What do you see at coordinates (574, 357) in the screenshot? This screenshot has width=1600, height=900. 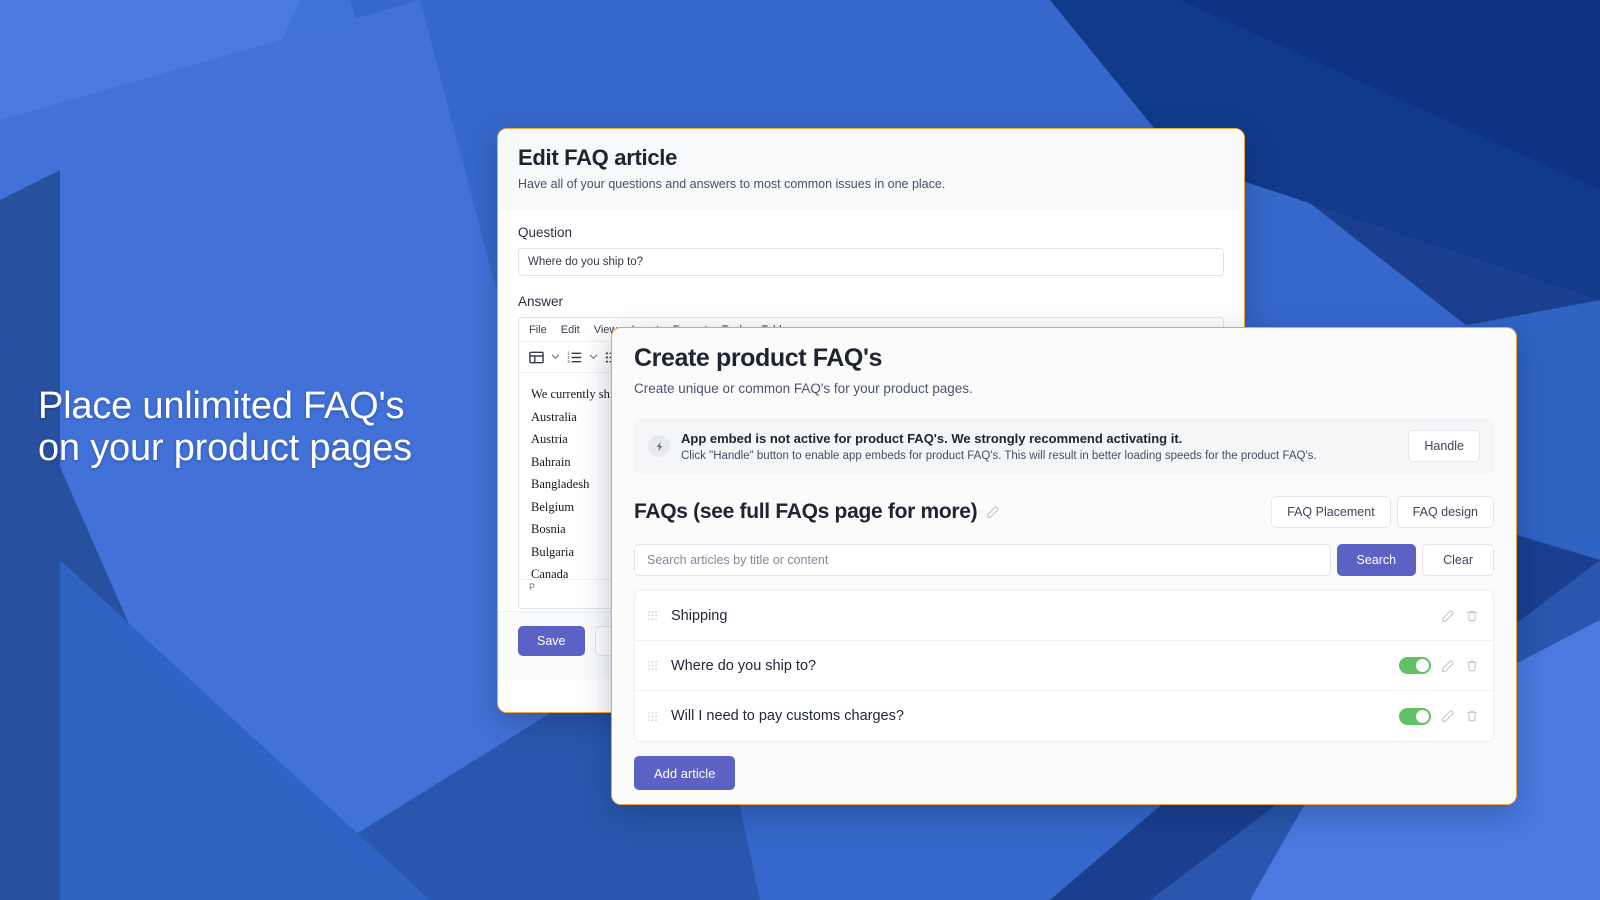 I see `numbered-list-icon: 123` at bounding box center [574, 357].